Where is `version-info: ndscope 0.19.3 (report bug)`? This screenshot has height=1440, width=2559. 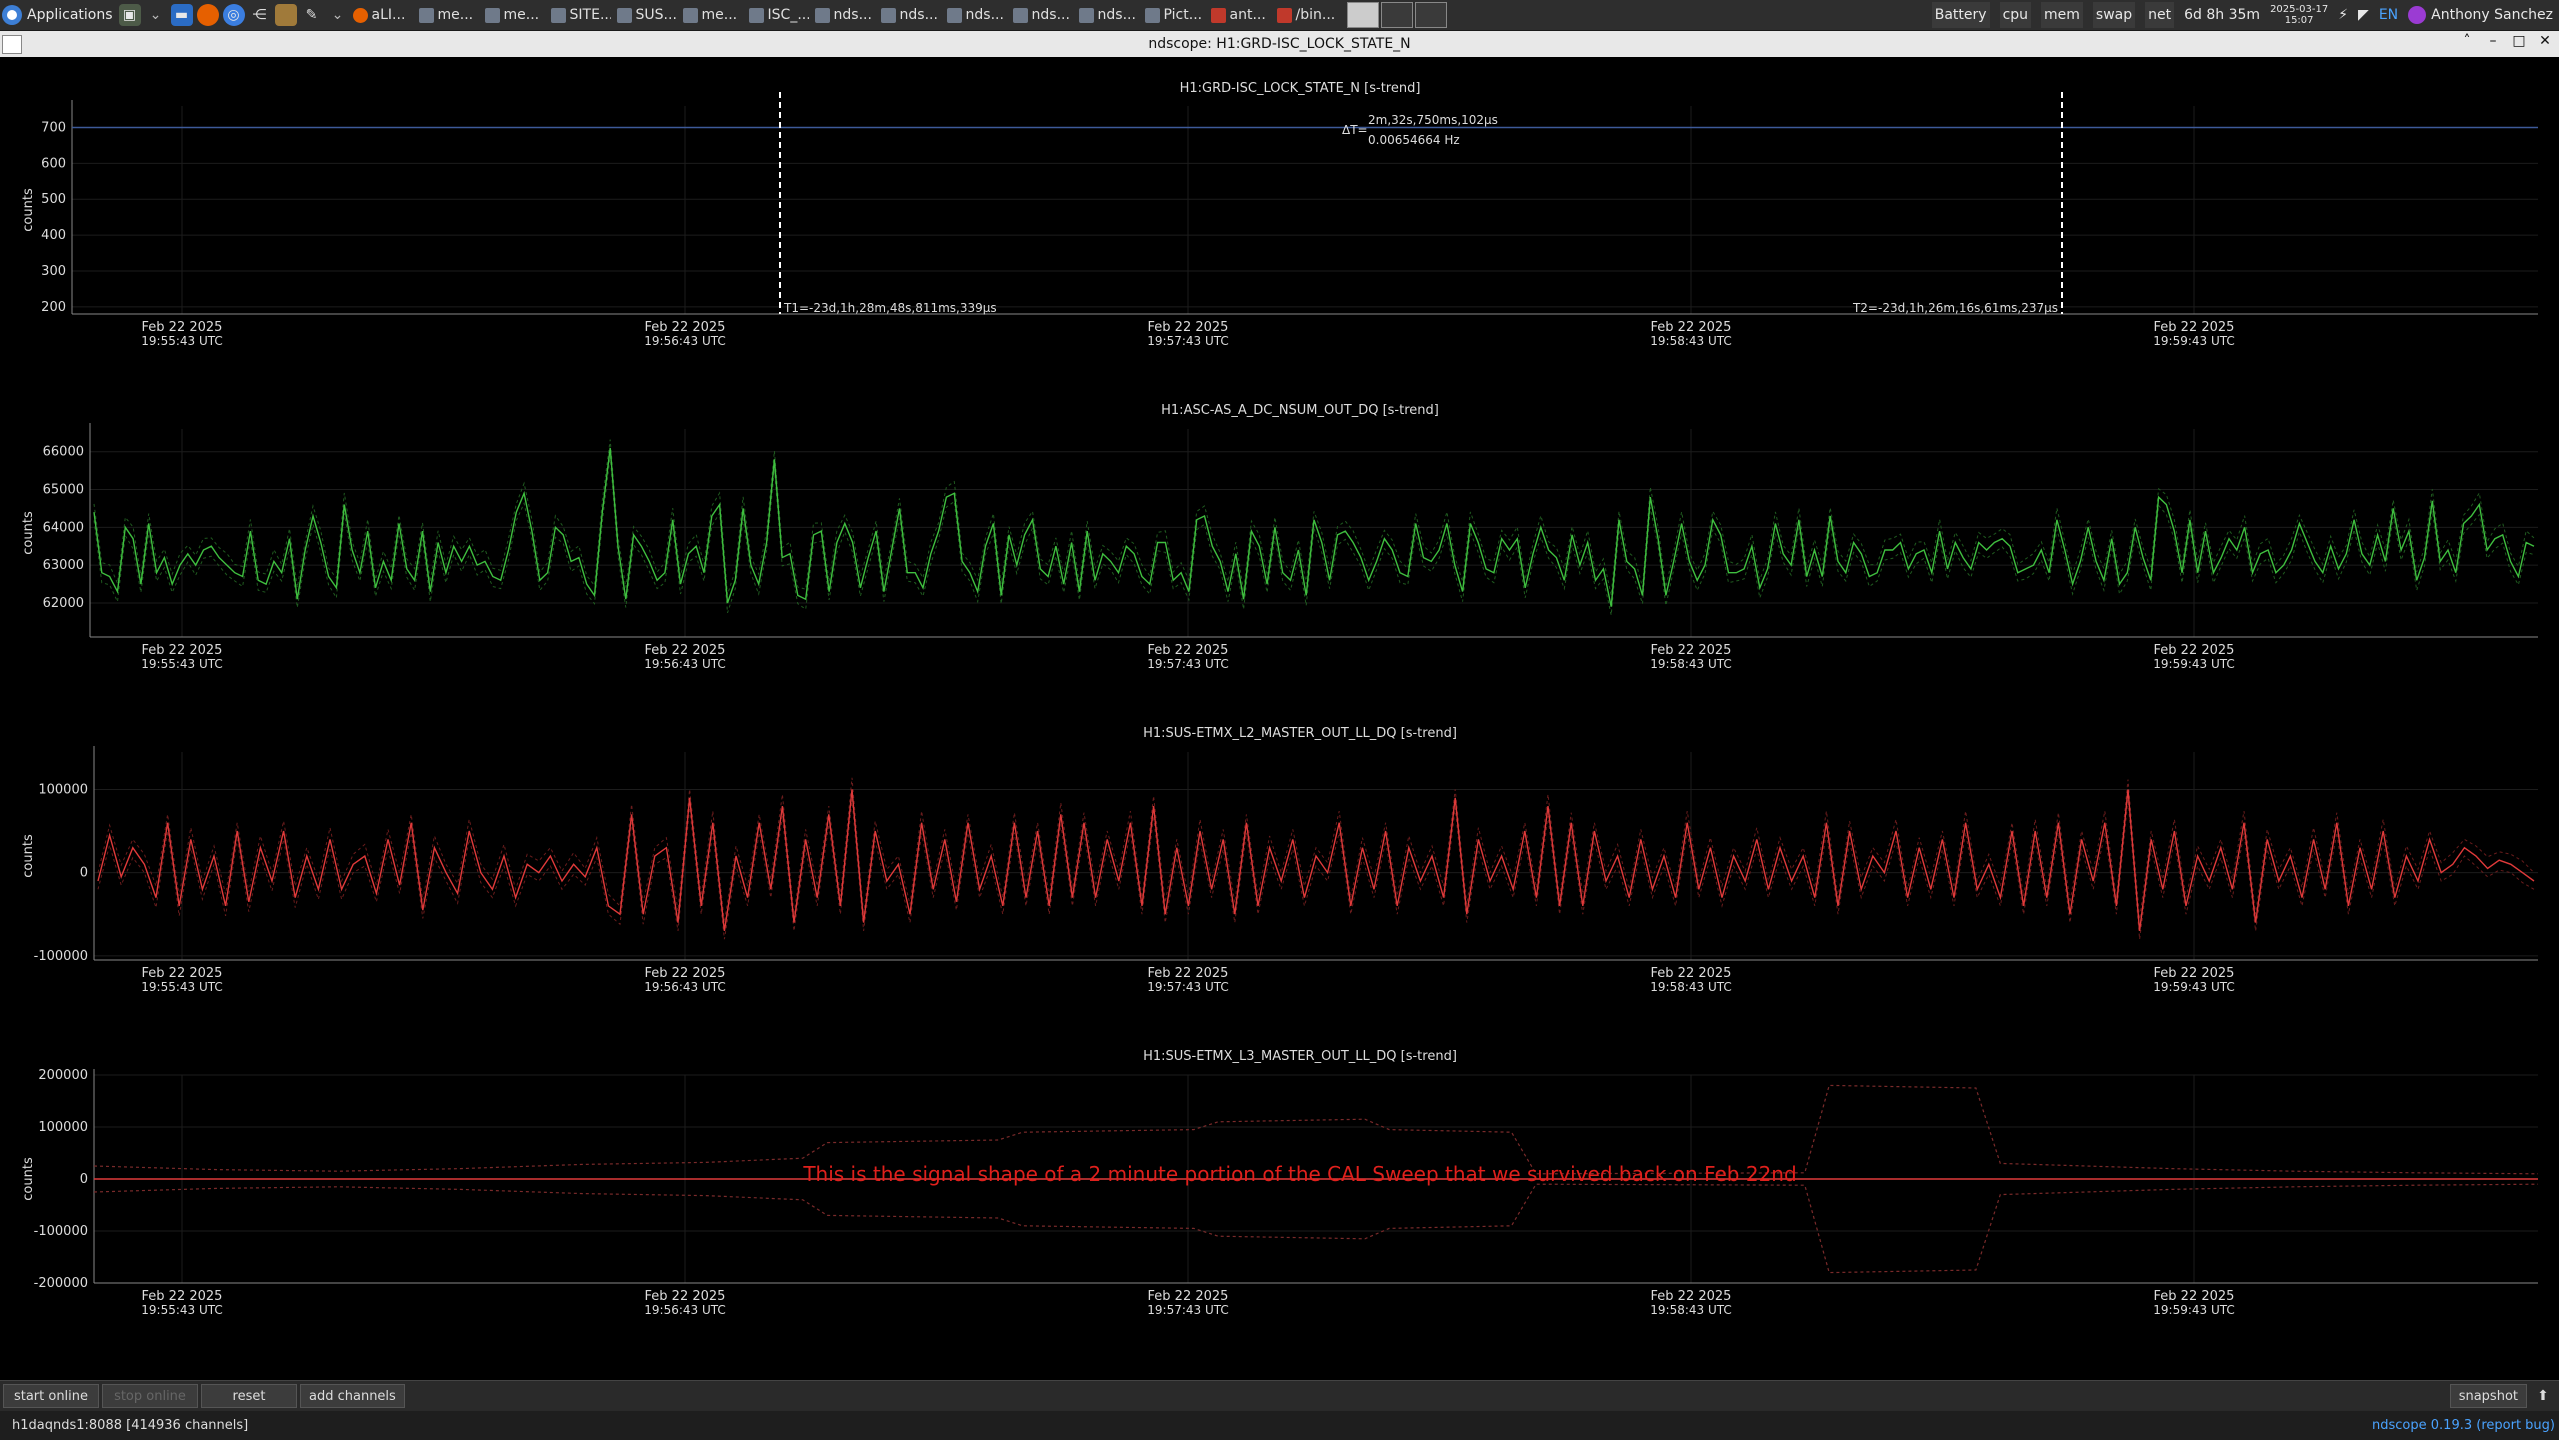 version-info: ndscope 0.19.3 (report bug) is located at coordinates (2465, 1425).